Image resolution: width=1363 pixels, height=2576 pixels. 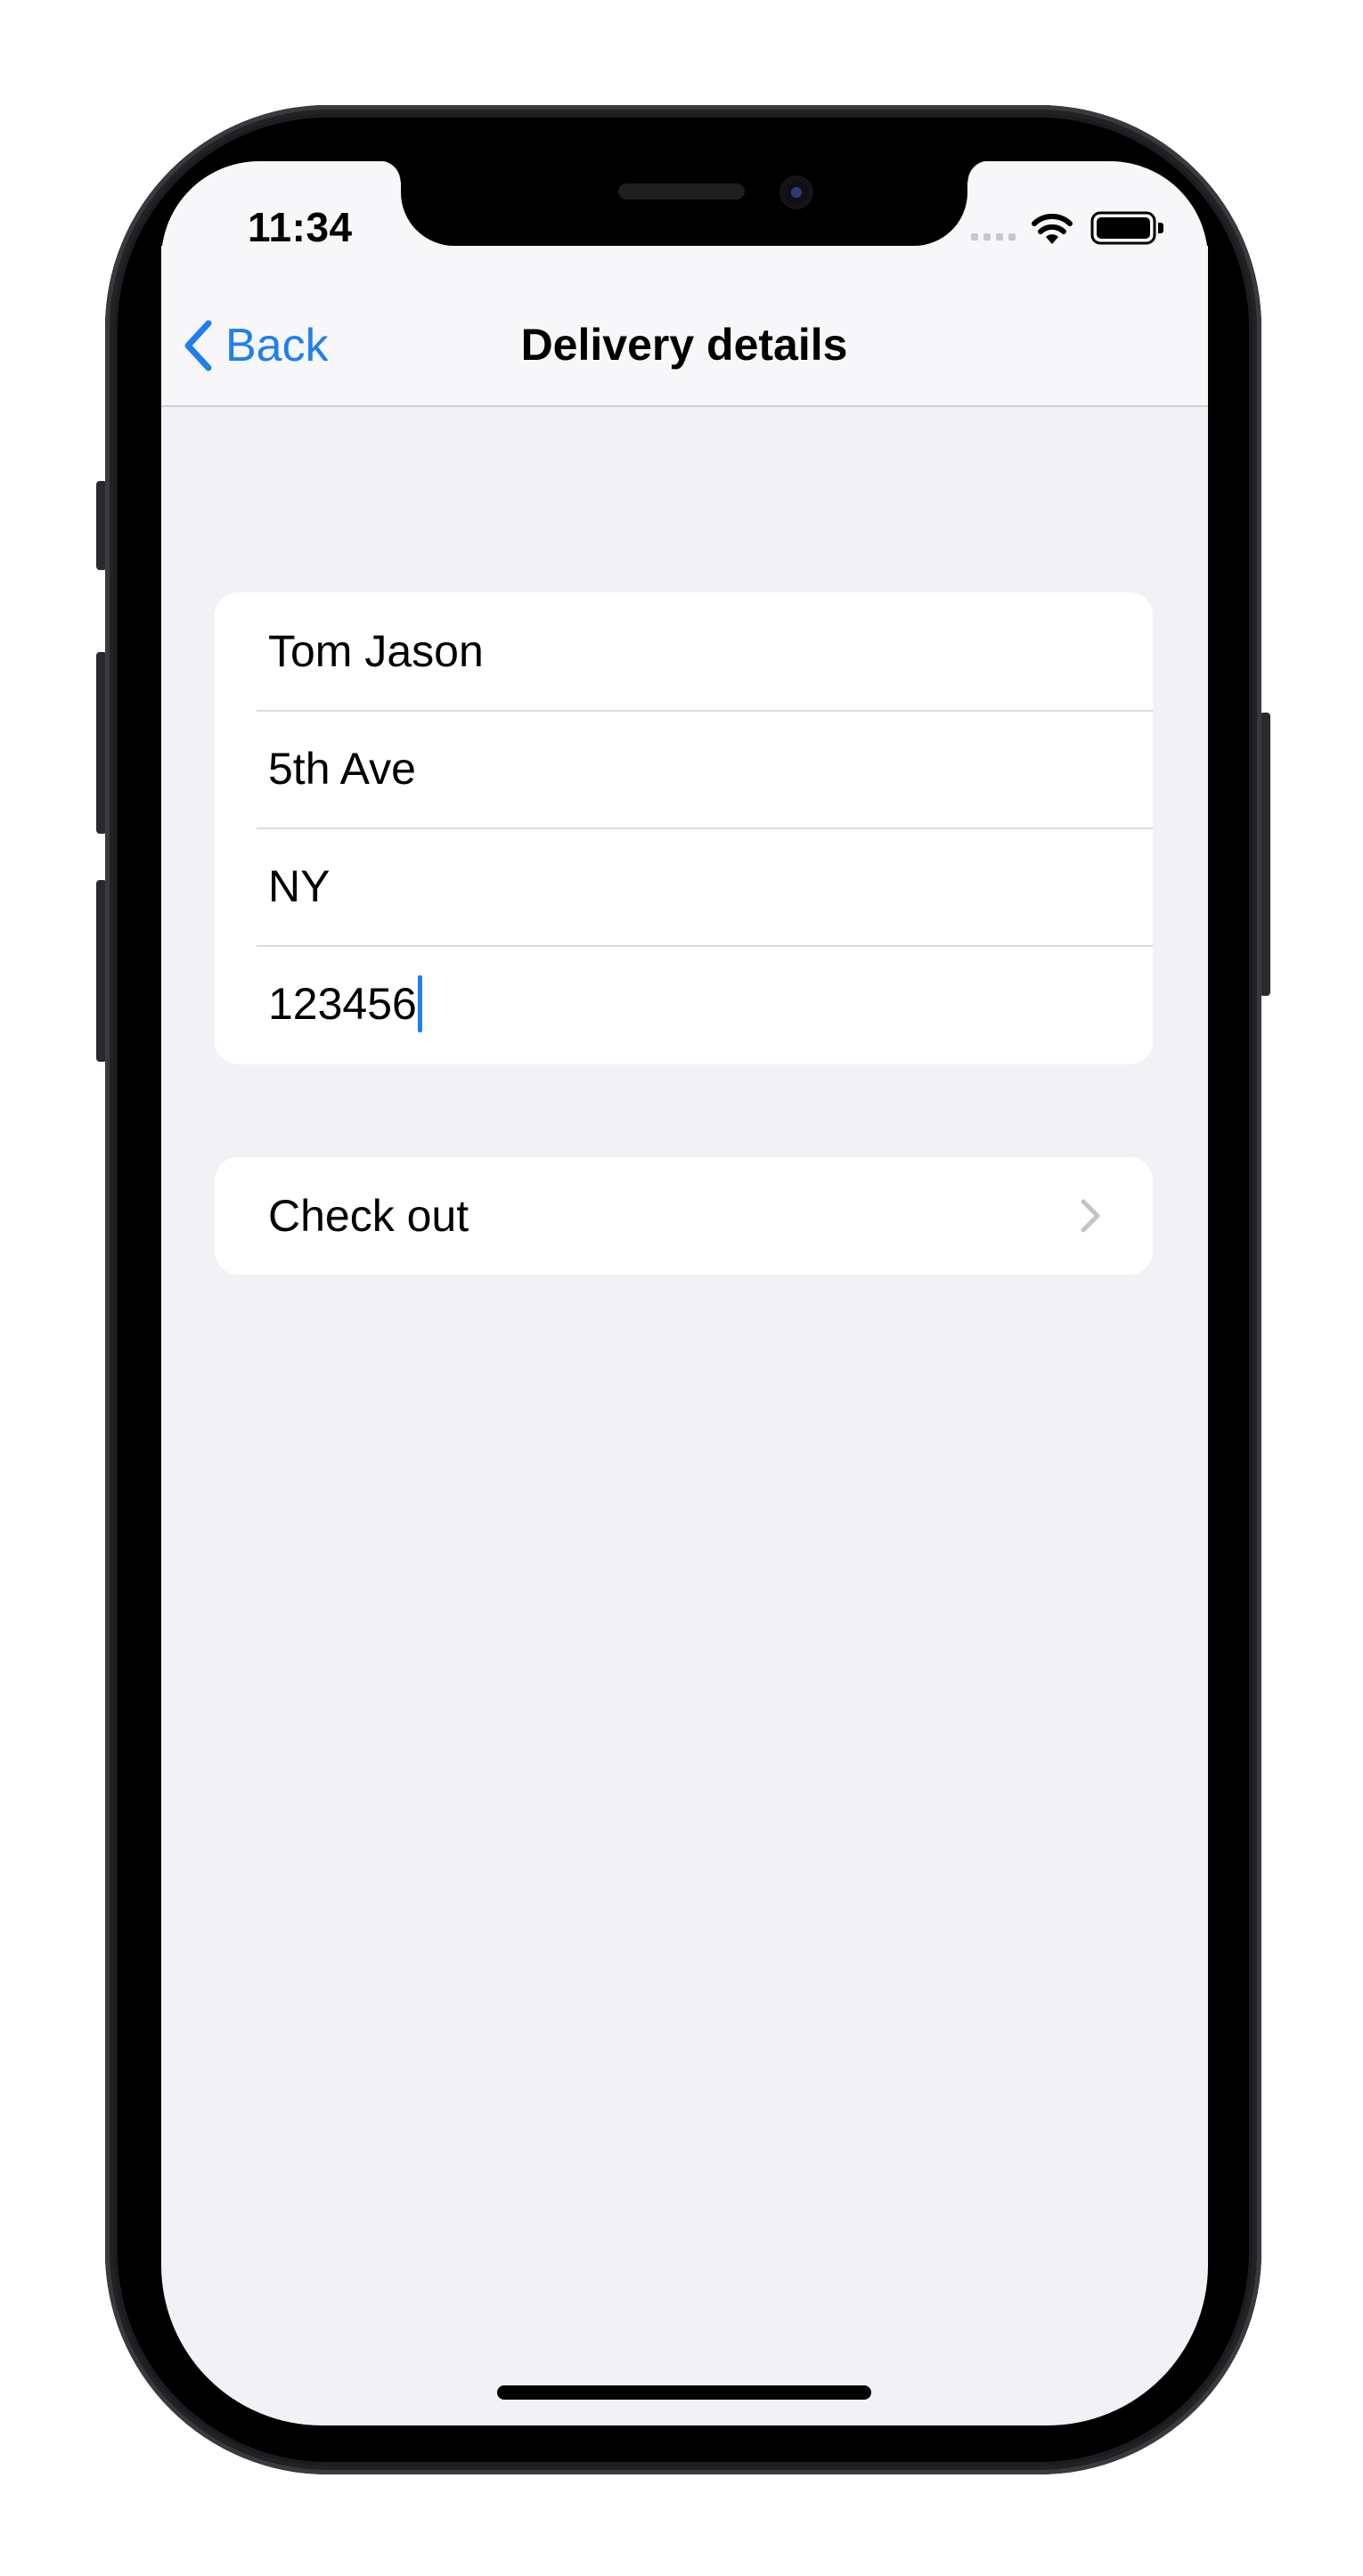 I want to click on form-row-postal-code: 123456, so click(x=684, y=1004).